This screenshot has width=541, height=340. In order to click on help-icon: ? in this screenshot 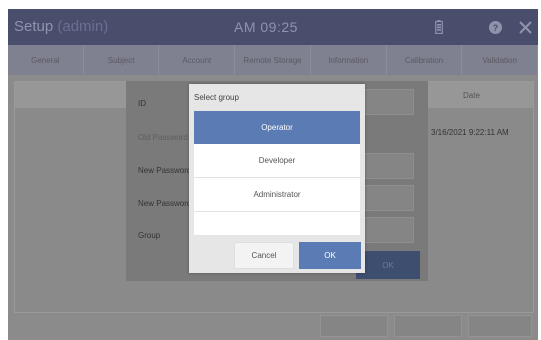, I will do `click(495, 27)`.